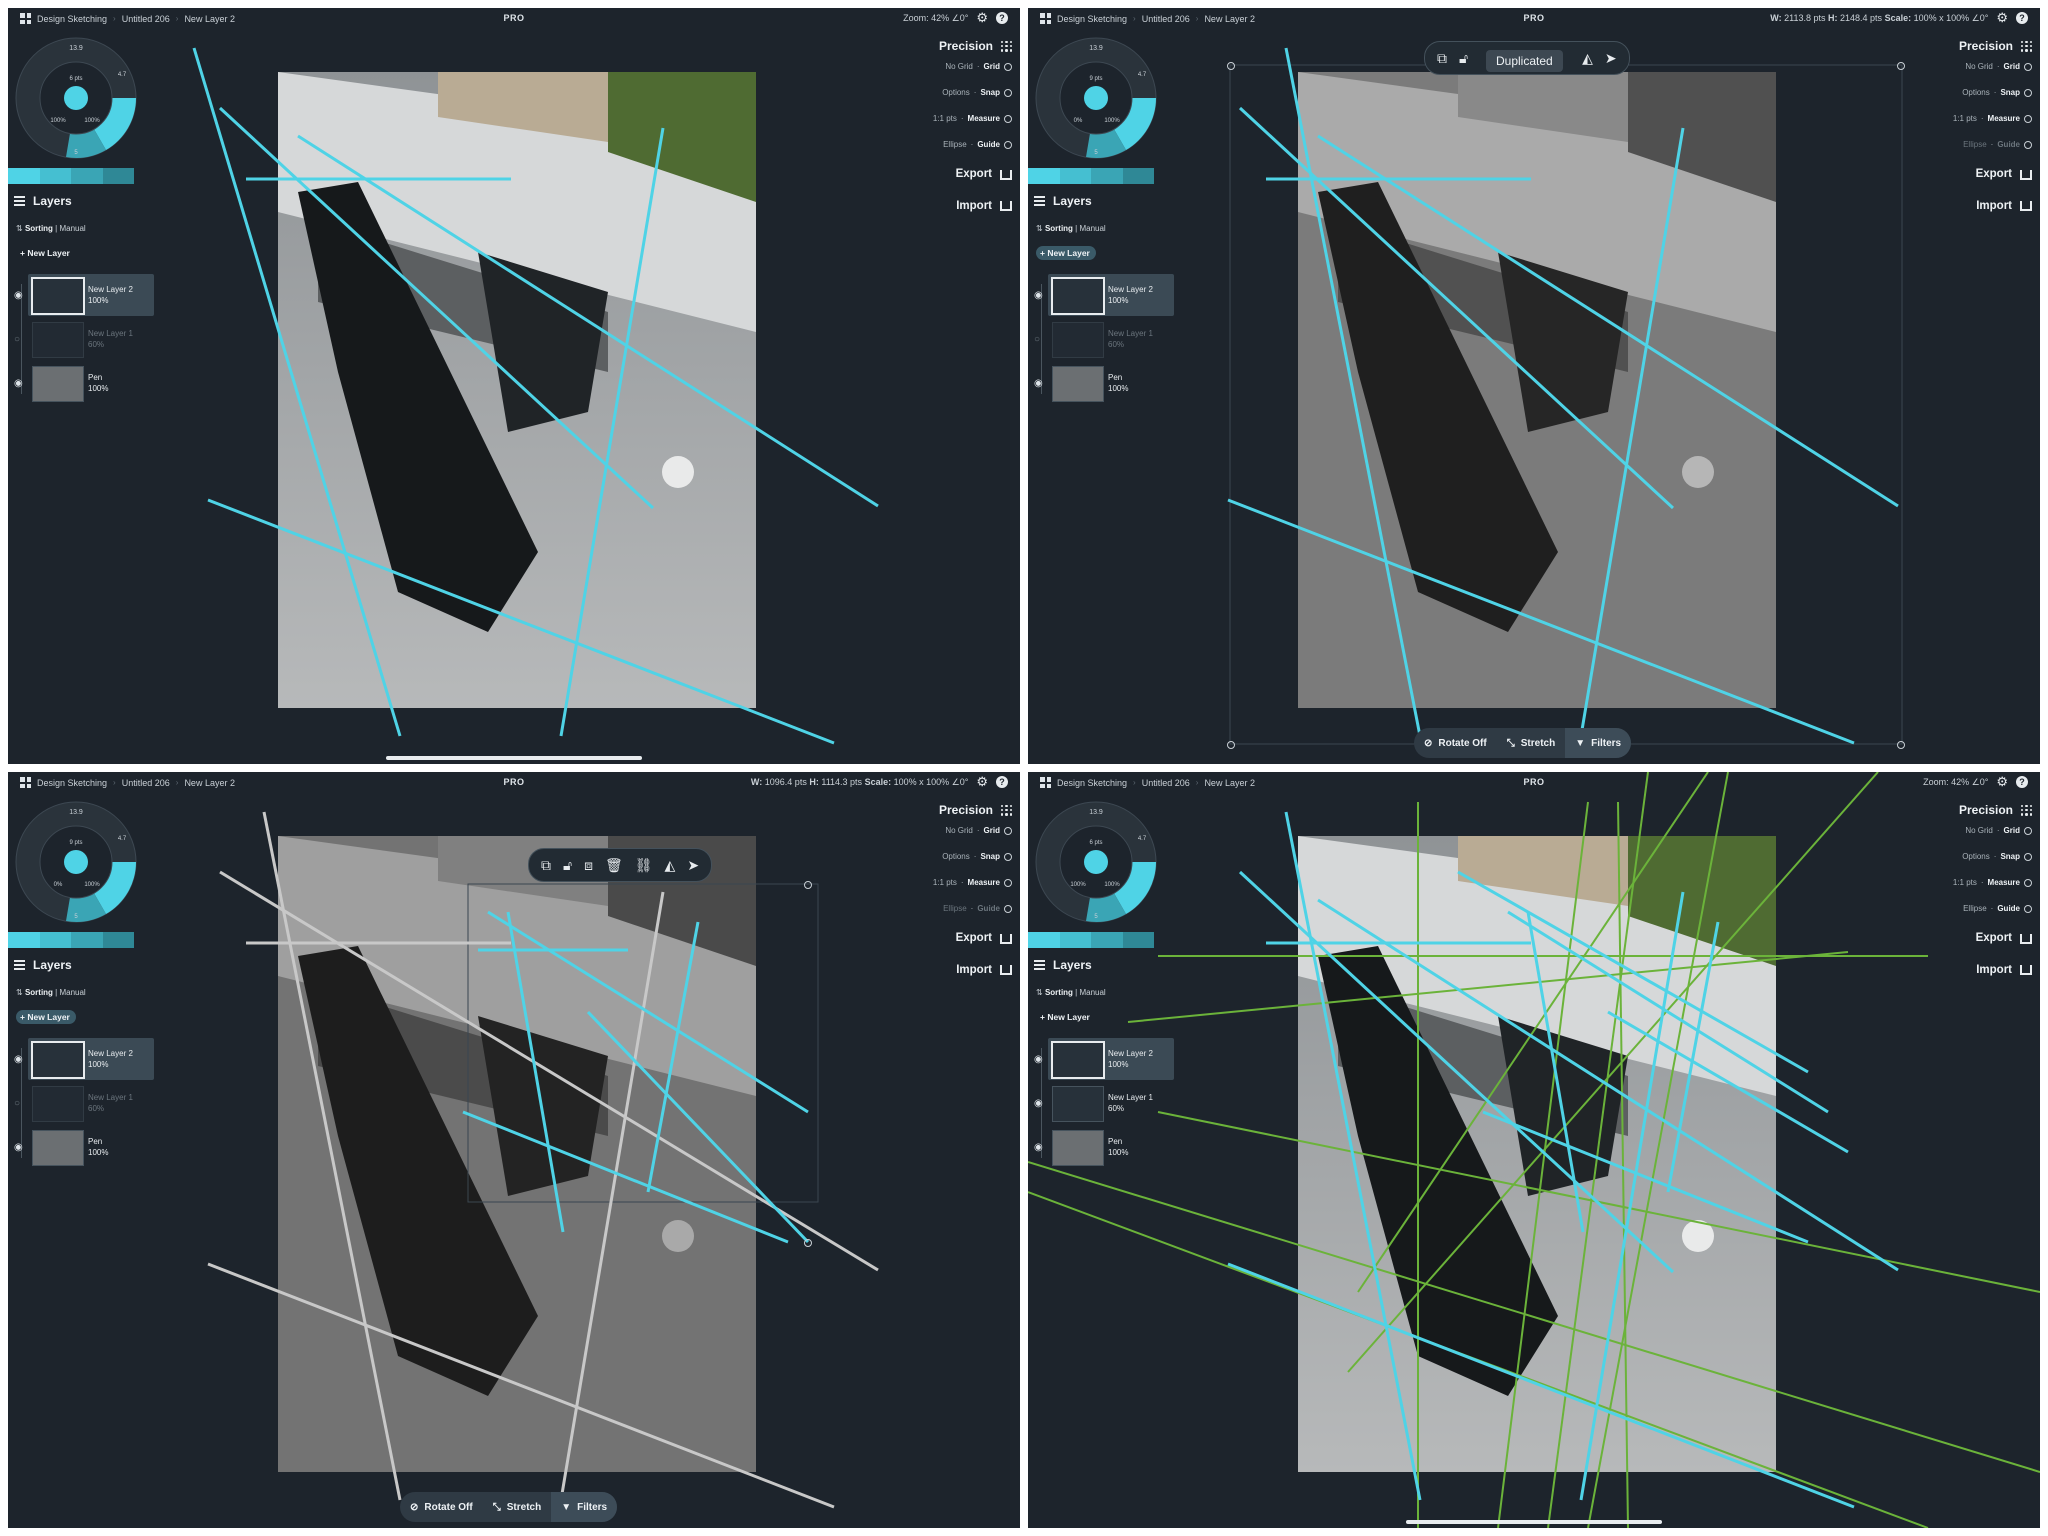 This screenshot has height=1536, width=2048. Describe the element at coordinates (614, 865) in the screenshot. I see `trash-icon: 🗑︎` at that location.